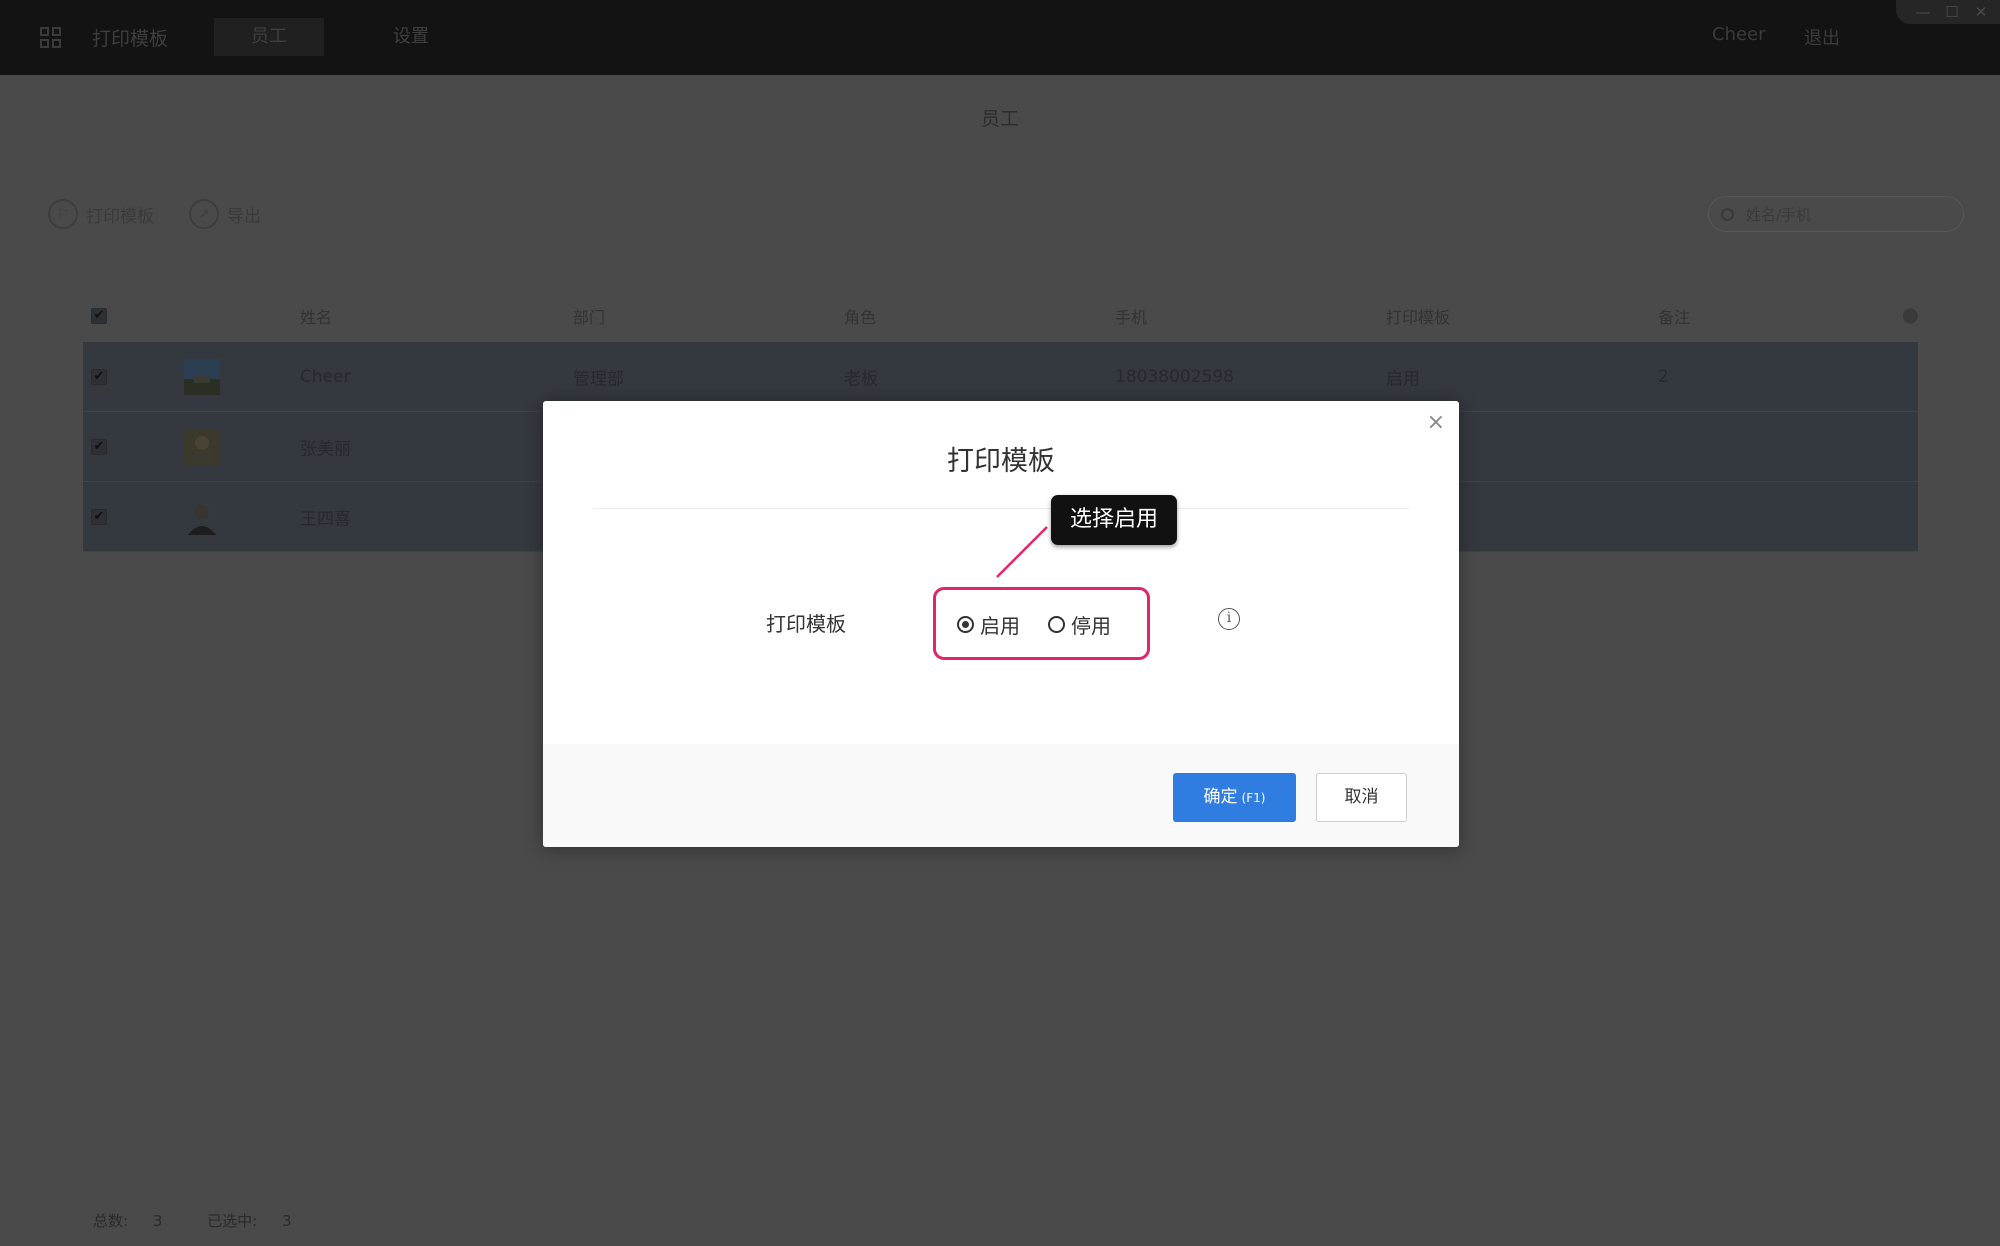  I want to click on cell-phone: 18038002598, so click(1174, 376).